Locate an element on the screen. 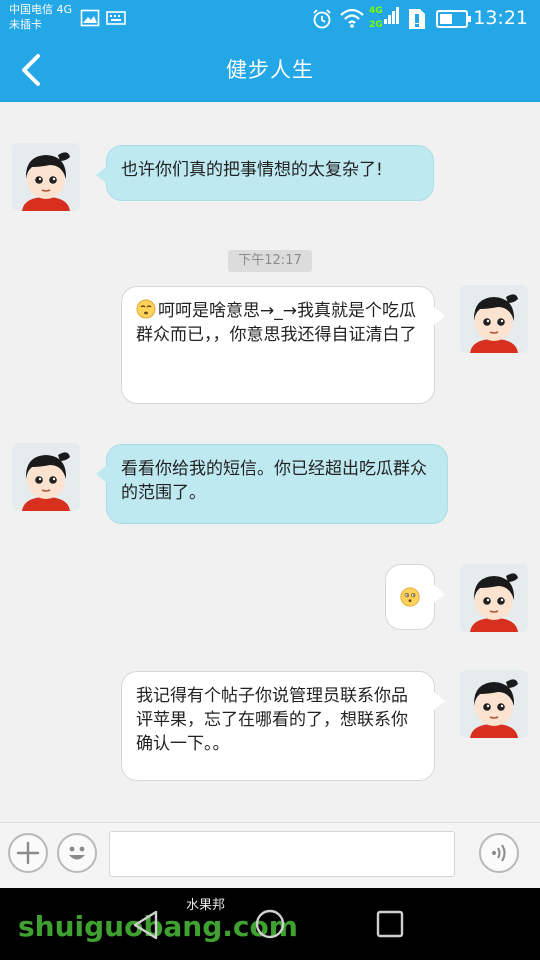  smiley-icon is located at coordinates (77, 853).